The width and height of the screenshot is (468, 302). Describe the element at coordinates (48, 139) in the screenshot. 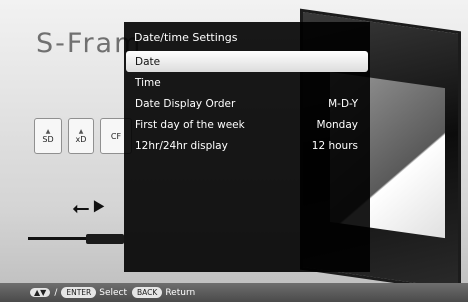

I see `sd-card-label: SD` at that location.